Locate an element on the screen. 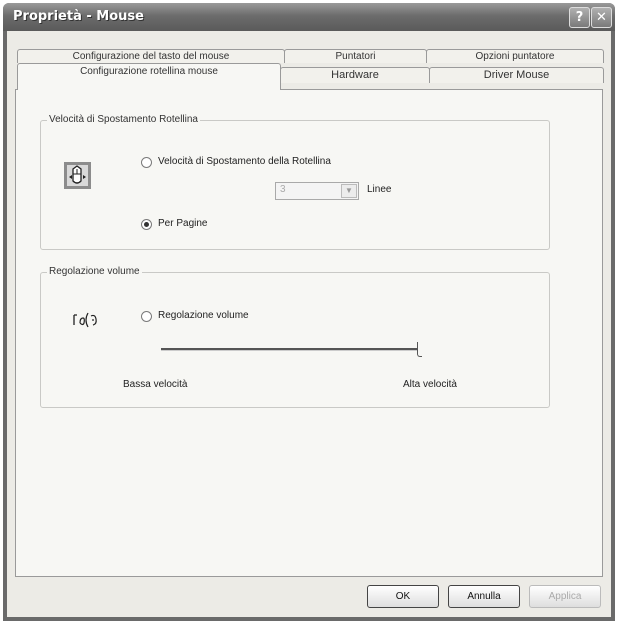  speed-option-label: Velocità di Spostamento della Rotellina is located at coordinates (244, 161).